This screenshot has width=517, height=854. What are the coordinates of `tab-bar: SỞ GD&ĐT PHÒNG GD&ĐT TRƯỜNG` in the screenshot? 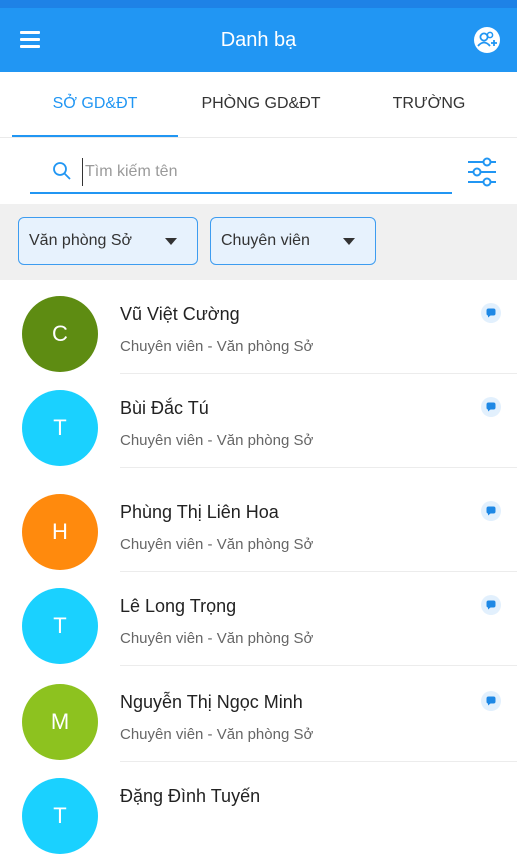 It's located at (258, 105).